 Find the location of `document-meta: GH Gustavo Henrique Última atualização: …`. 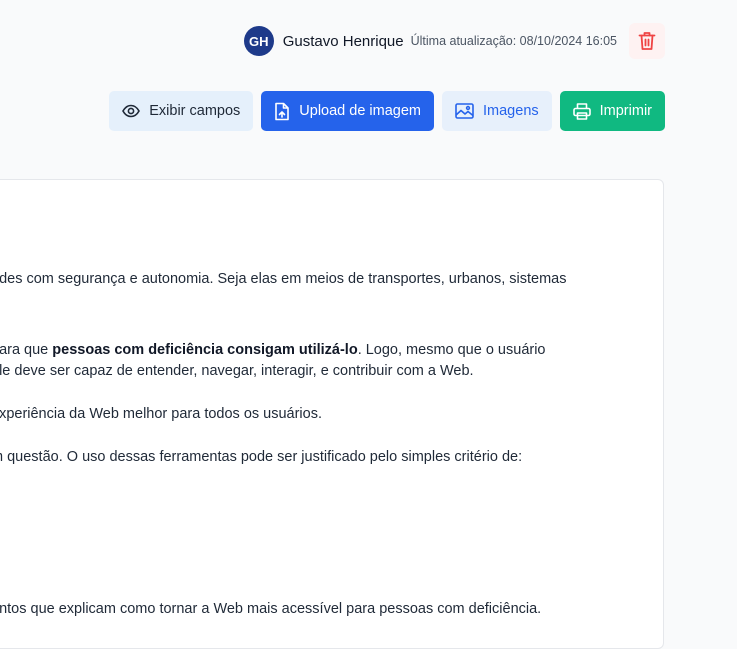

document-meta: GH Gustavo Henrique Última atualização: … is located at coordinates (454, 41).